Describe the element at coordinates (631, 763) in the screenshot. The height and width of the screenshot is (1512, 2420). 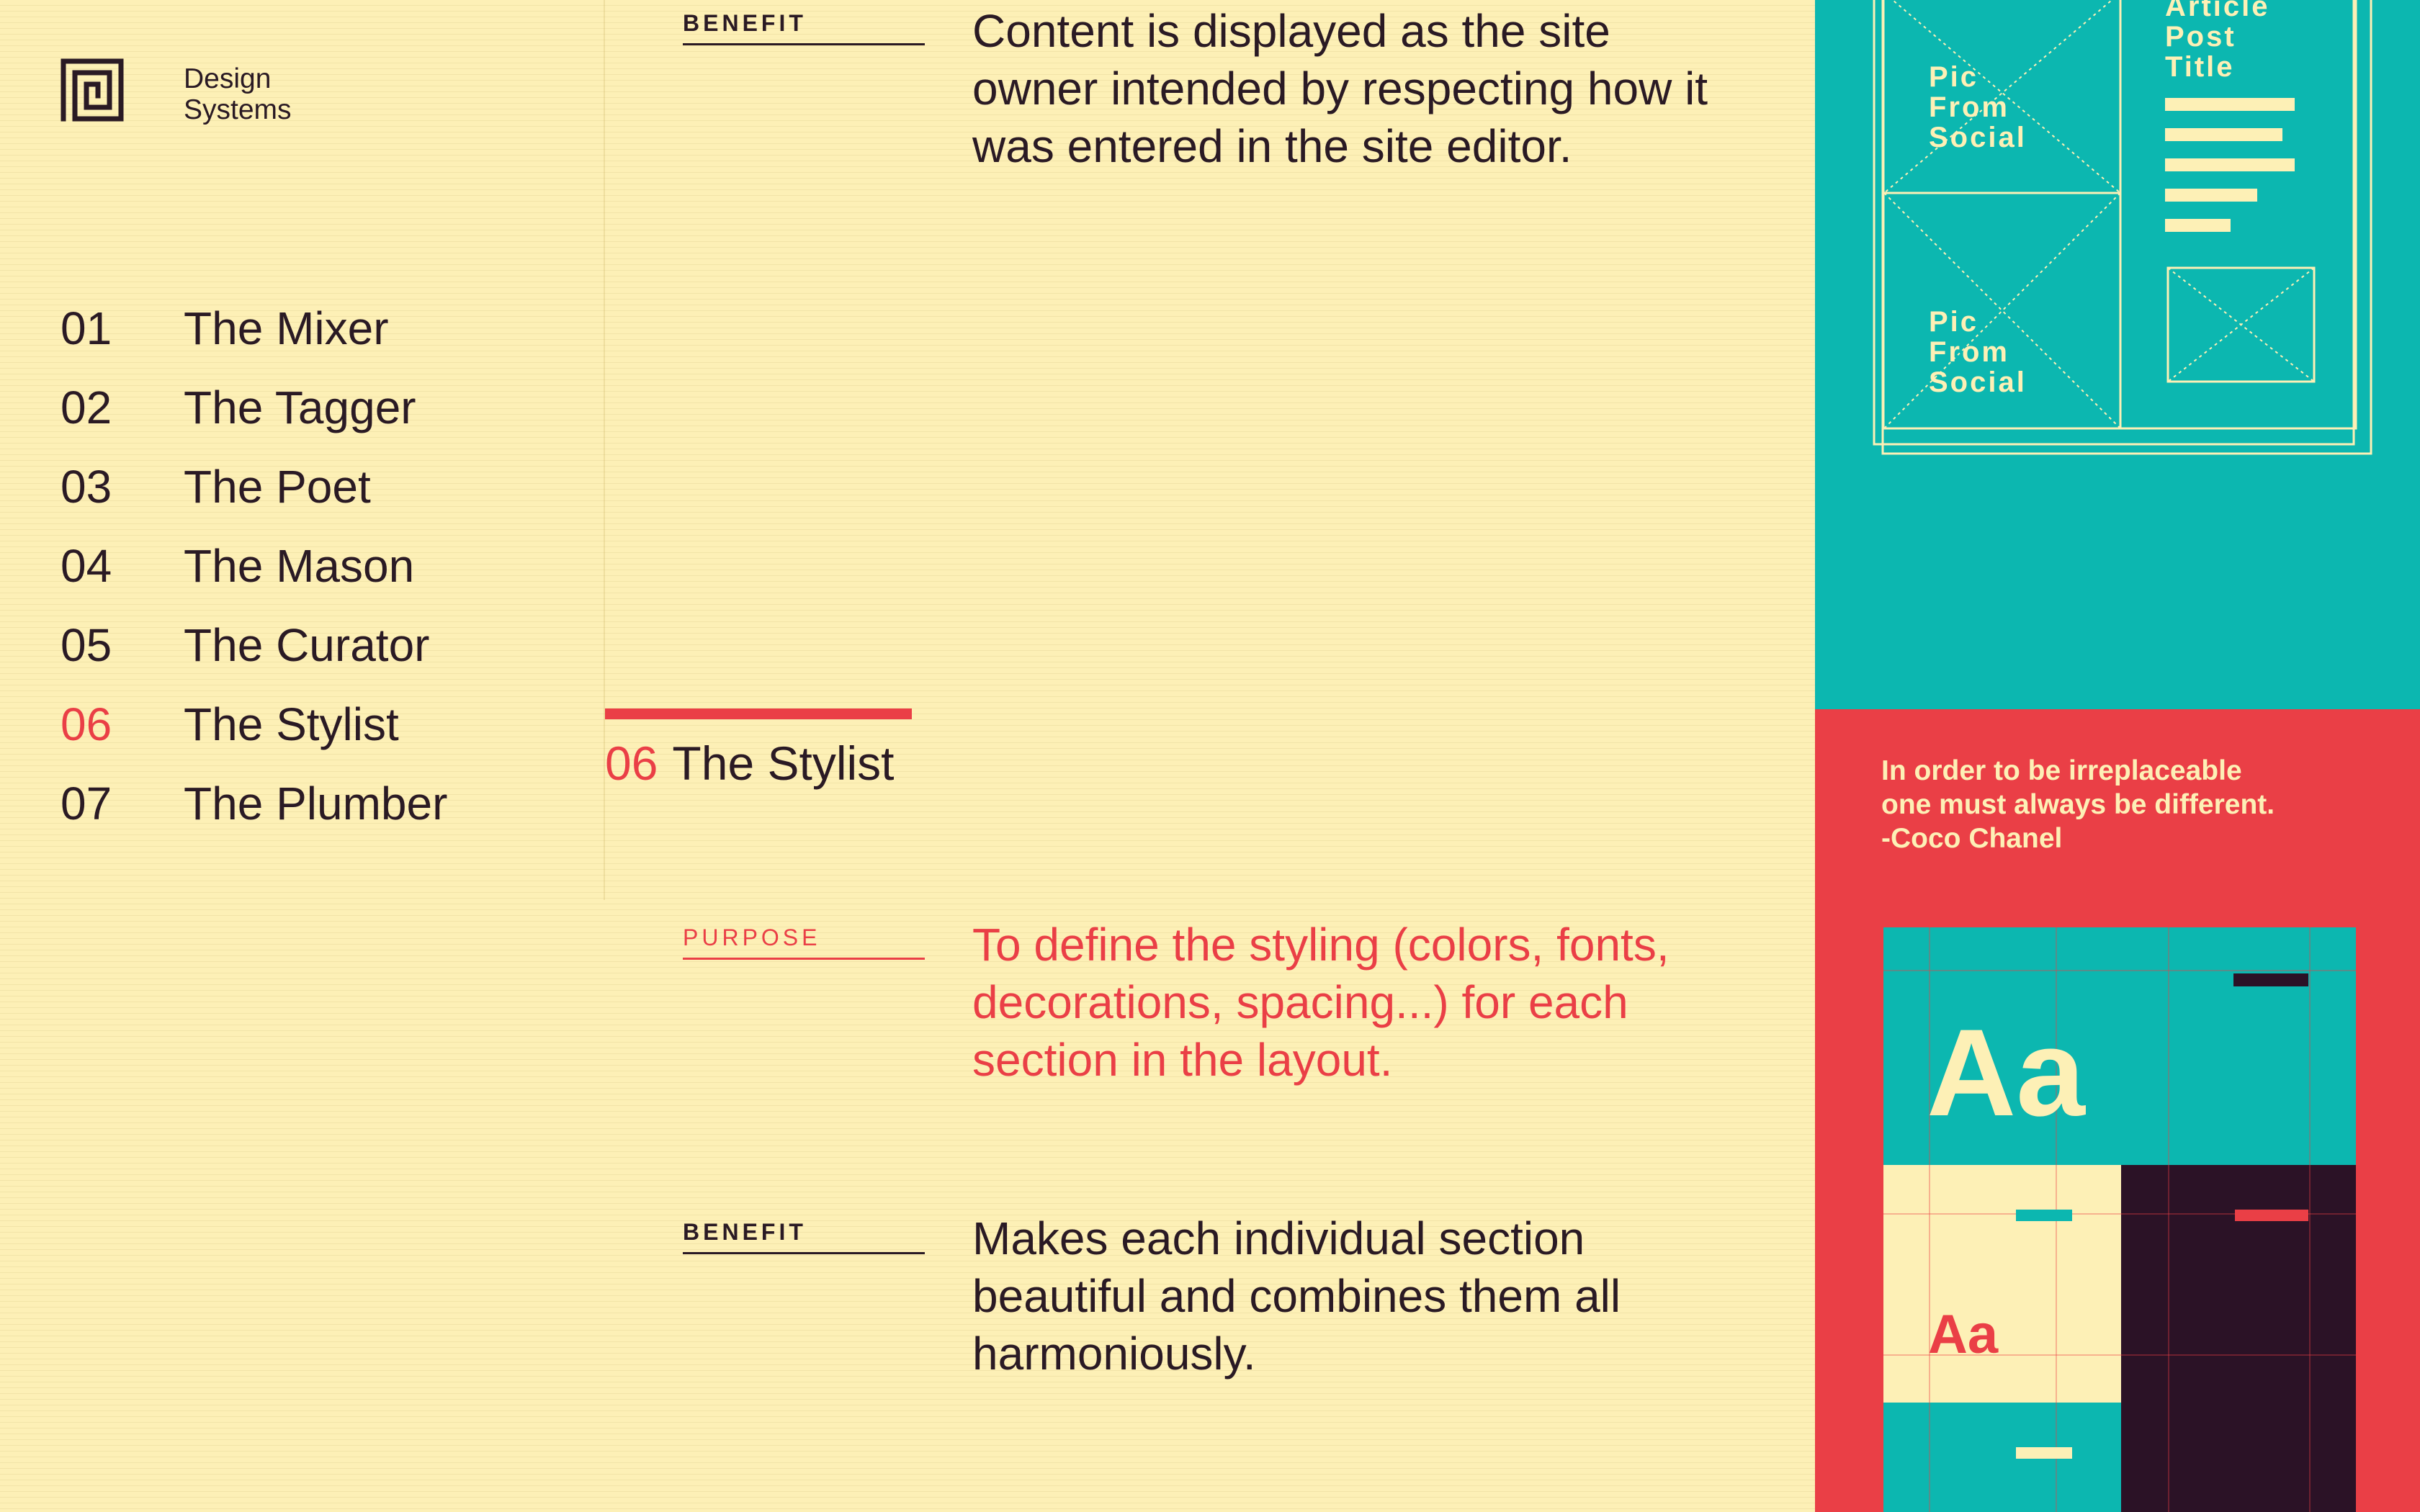
I see `section-number: 06` at that location.